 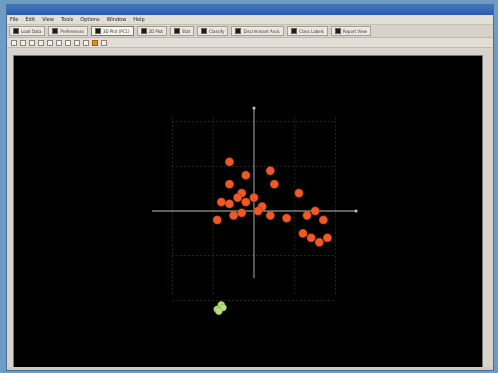 I want to click on settings-icon, so click(x=104, y=42).